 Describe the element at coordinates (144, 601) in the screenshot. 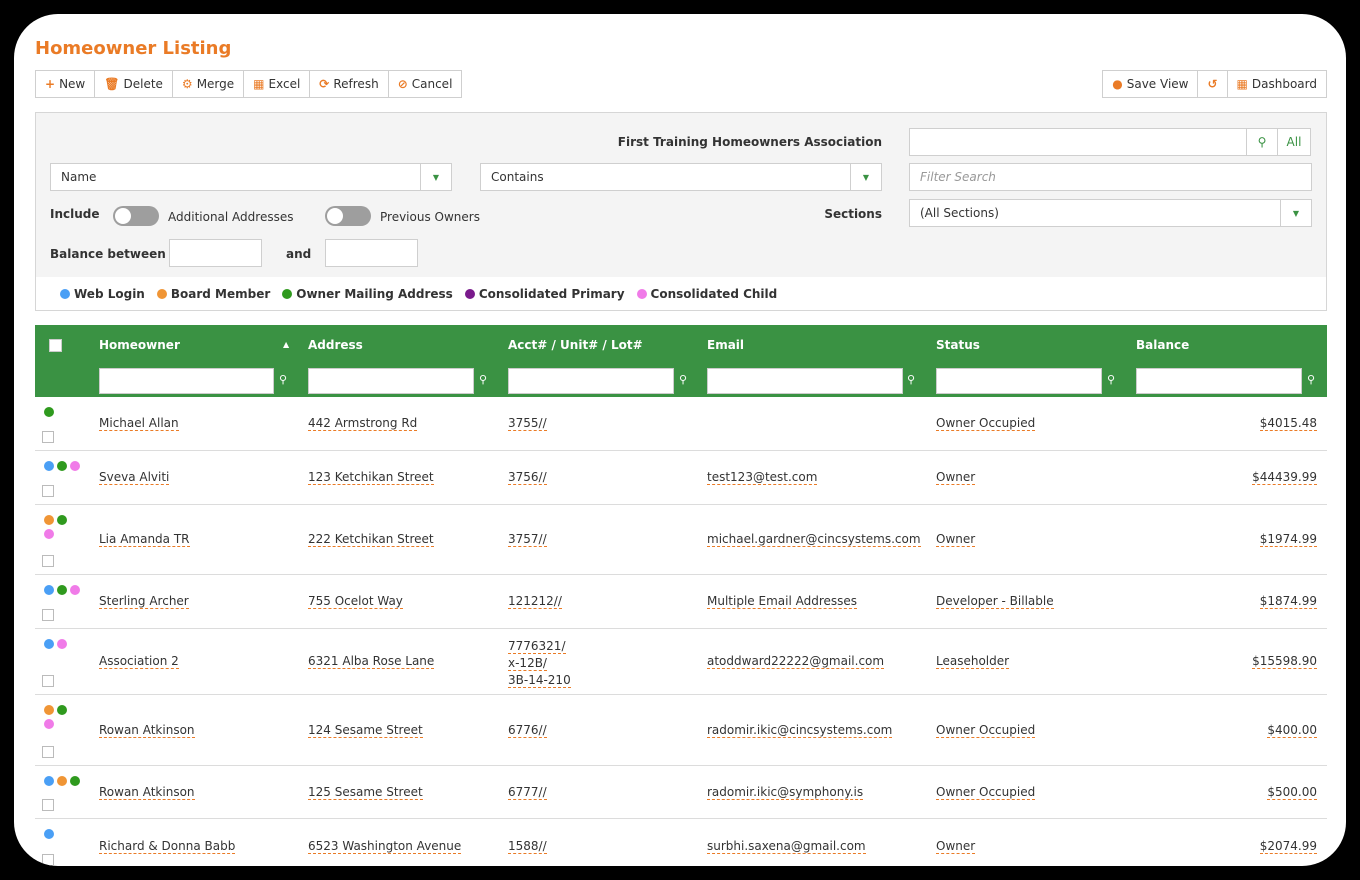

I see `homeowner-cell: Sterling Archer` at that location.